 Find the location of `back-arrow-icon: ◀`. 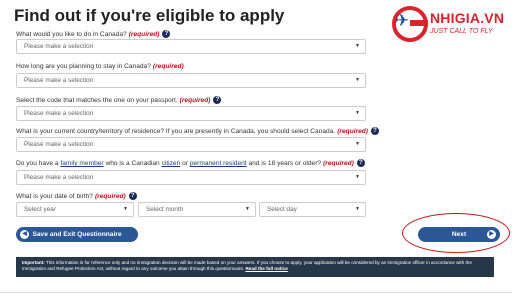

back-arrow-icon: ◀ is located at coordinates (24, 234).